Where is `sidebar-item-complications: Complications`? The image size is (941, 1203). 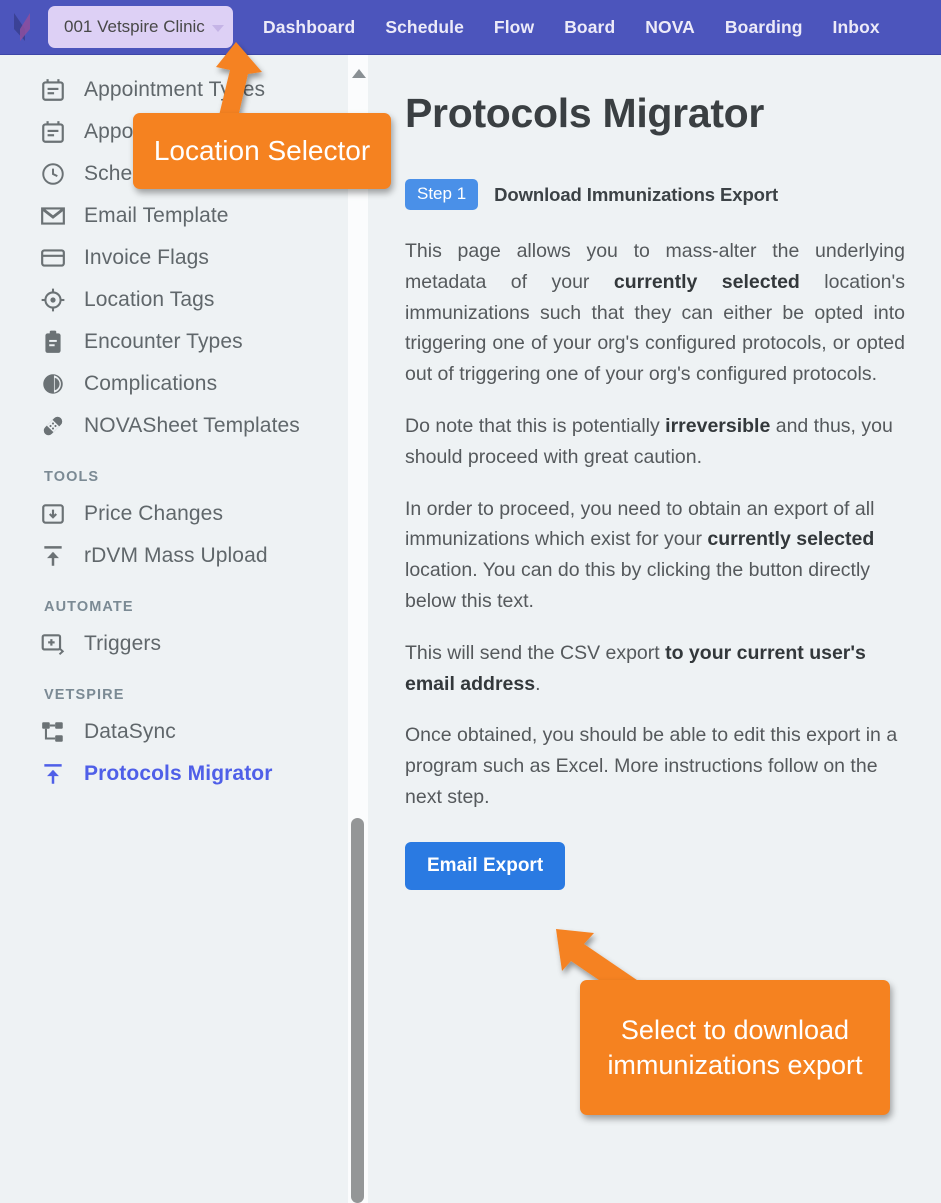
sidebar-item-complications: Complications is located at coordinates (172, 384).